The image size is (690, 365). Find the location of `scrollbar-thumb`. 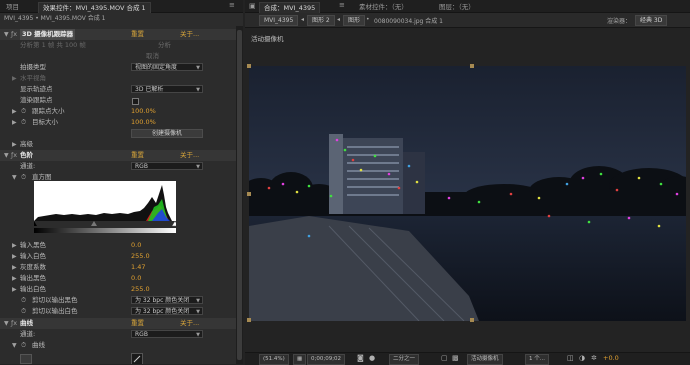

scrollbar-thumb is located at coordinates (239, 195).